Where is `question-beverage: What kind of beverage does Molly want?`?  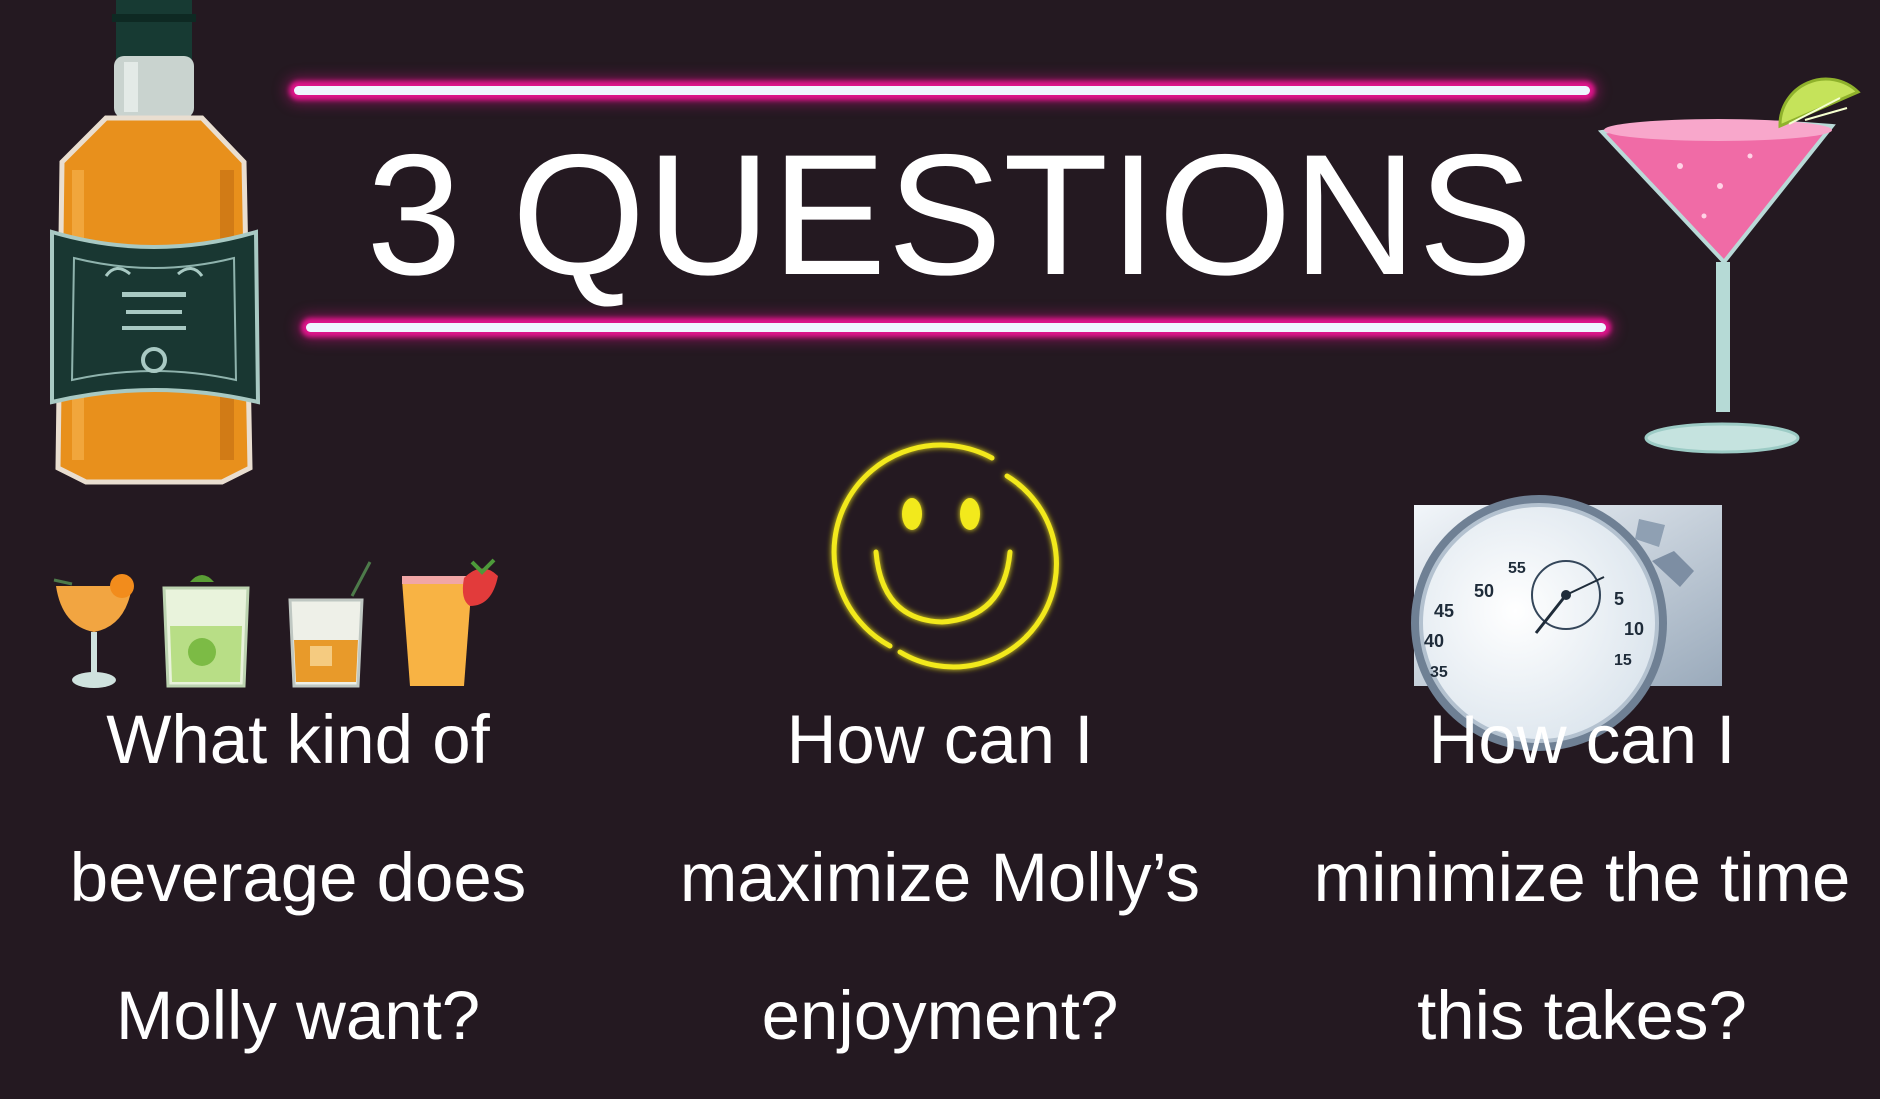
question-beverage: What kind of beverage does Molly want? is located at coordinates (298, 892).